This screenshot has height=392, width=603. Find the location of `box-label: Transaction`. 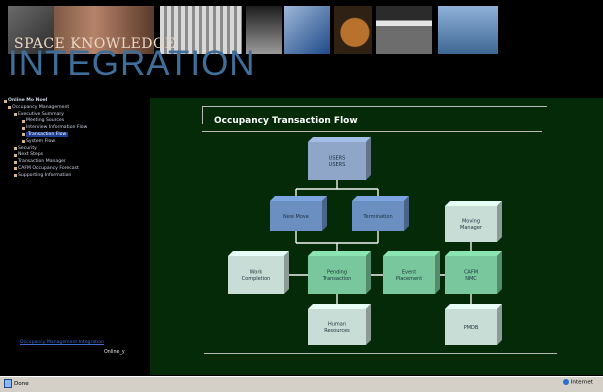

box-label: Transaction is located at coordinates (337, 279).